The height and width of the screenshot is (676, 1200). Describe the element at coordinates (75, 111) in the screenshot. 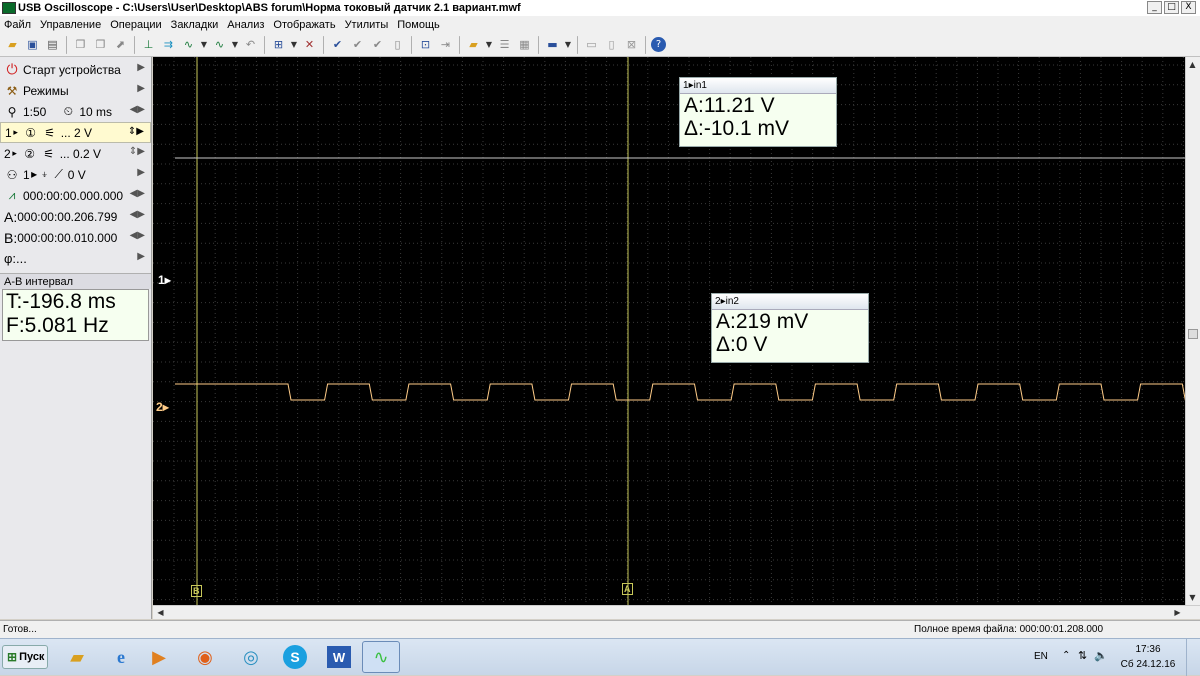

I see `zoom-timebase-row: ⚲ 1:50 ⏲ 10 ms ◀▶` at that location.